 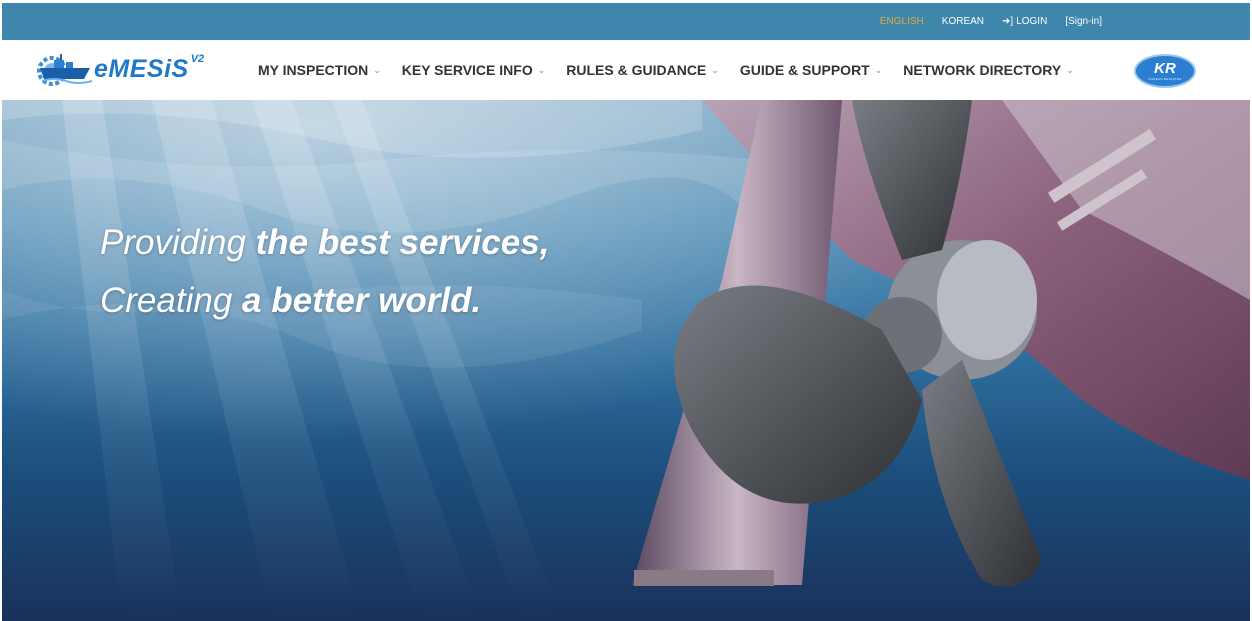 I want to click on headline-line-1: Providing the best services,, so click(x=324, y=243).